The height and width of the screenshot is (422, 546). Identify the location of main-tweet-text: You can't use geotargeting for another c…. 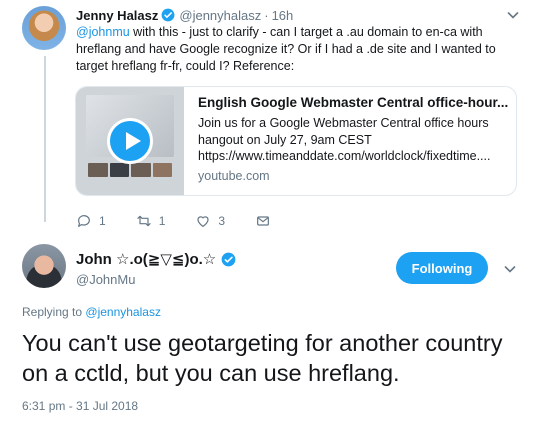
(262, 358).